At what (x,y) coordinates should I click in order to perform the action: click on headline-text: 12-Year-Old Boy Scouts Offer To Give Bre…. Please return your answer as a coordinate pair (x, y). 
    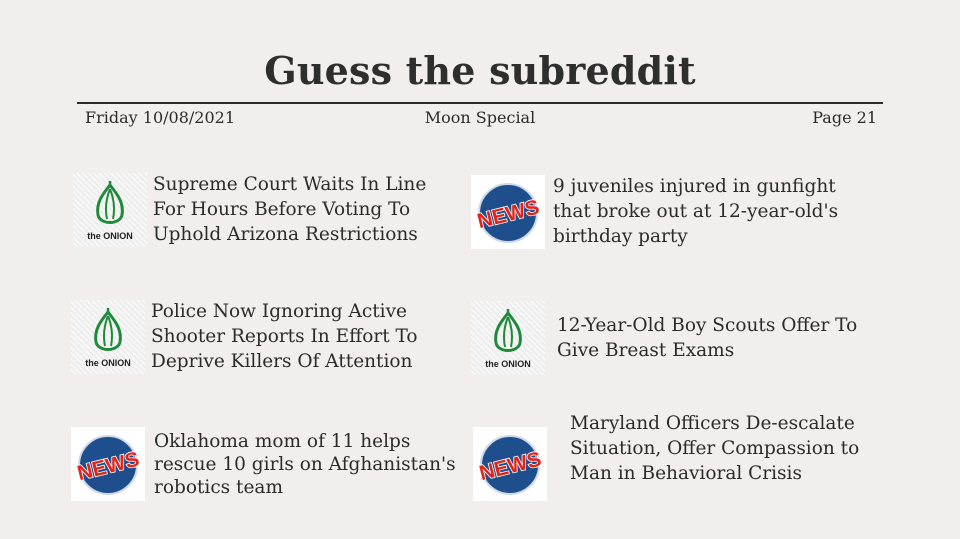
    Looking at the image, I should click on (707, 338).